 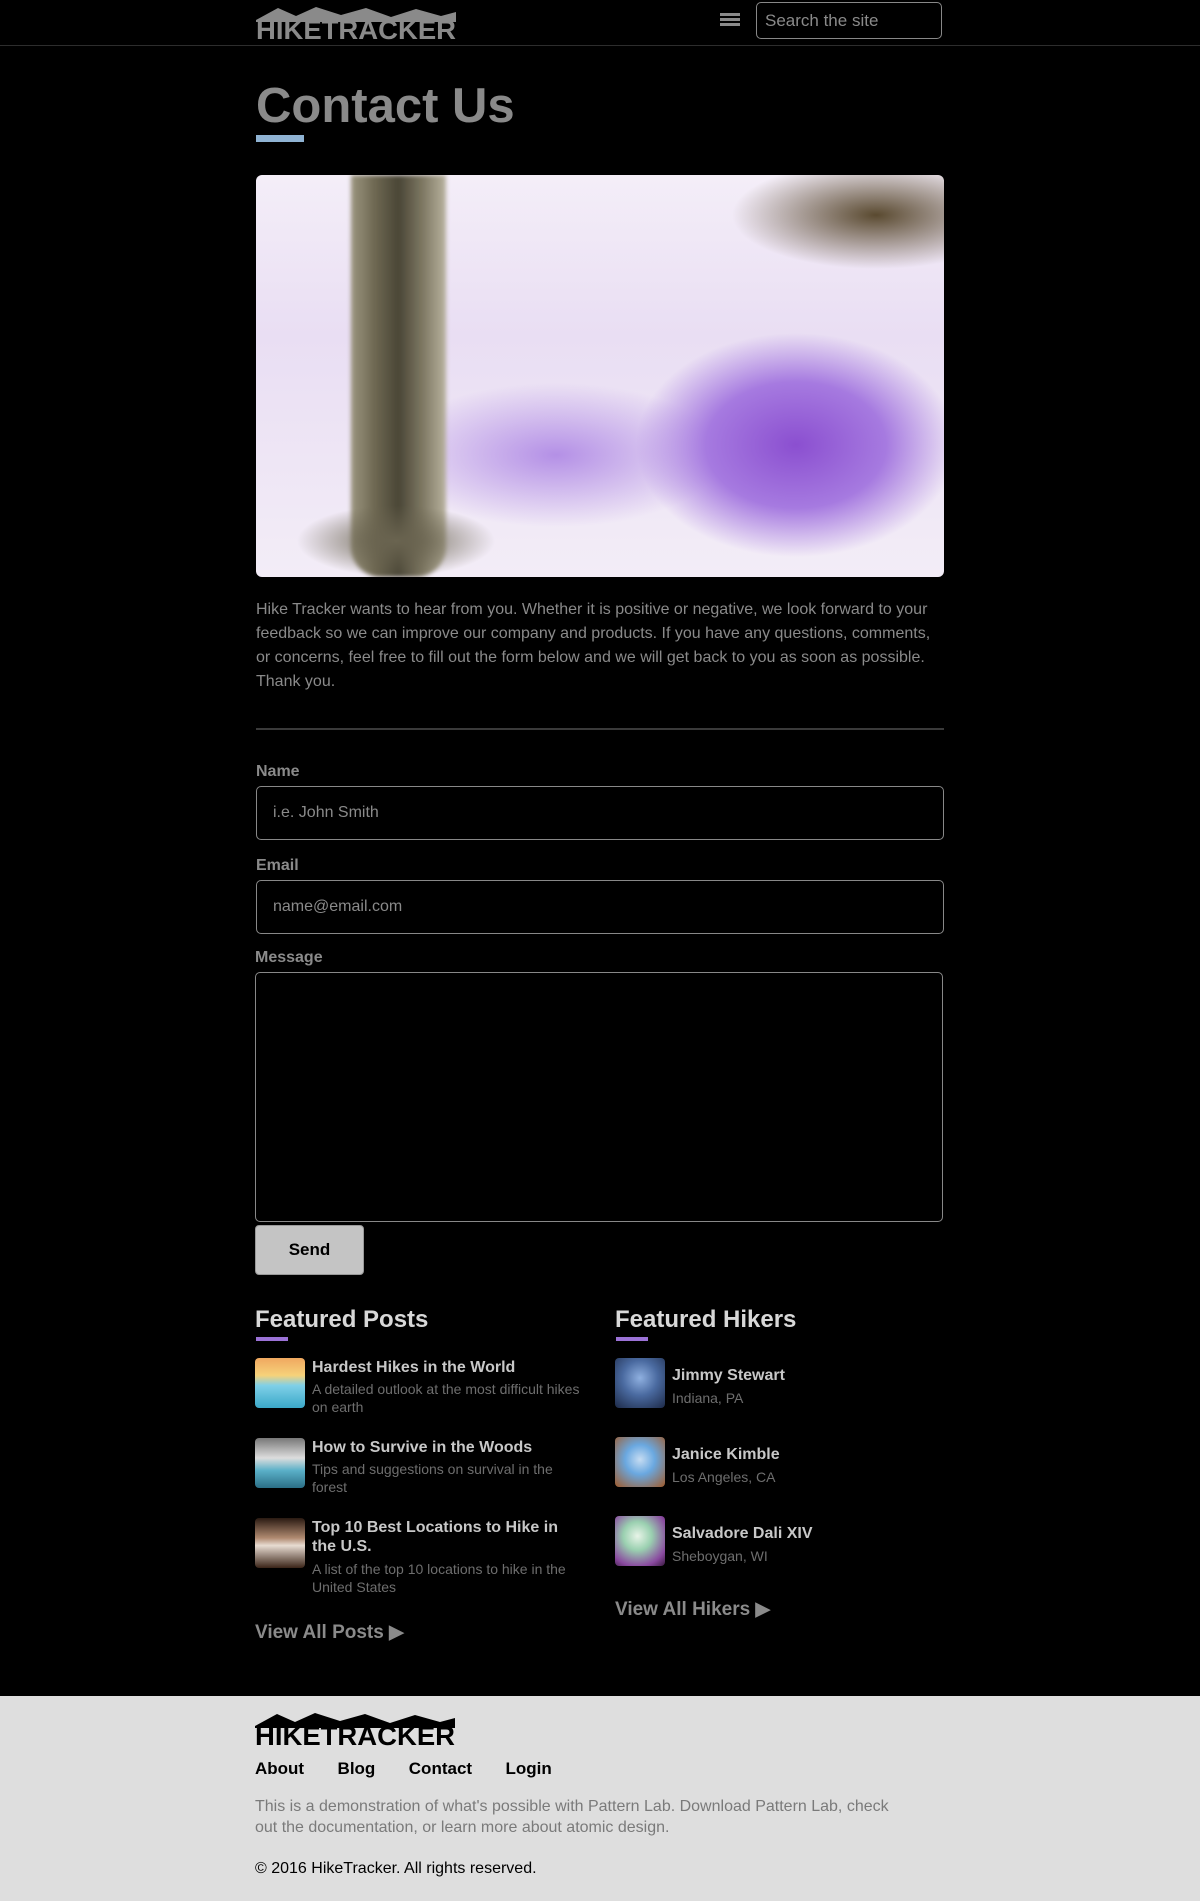 I want to click on footer-link-about: About, so click(x=279, y=1769).